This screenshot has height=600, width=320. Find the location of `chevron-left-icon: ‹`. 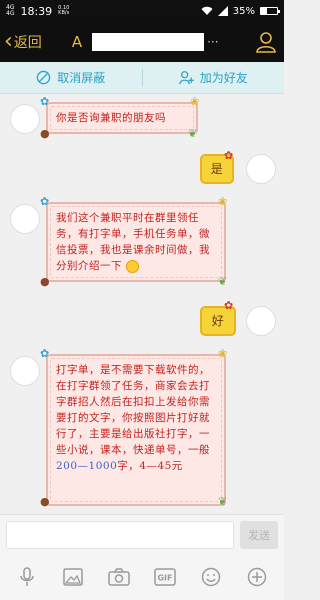

chevron-left-icon: ‹ is located at coordinates (8, 41).